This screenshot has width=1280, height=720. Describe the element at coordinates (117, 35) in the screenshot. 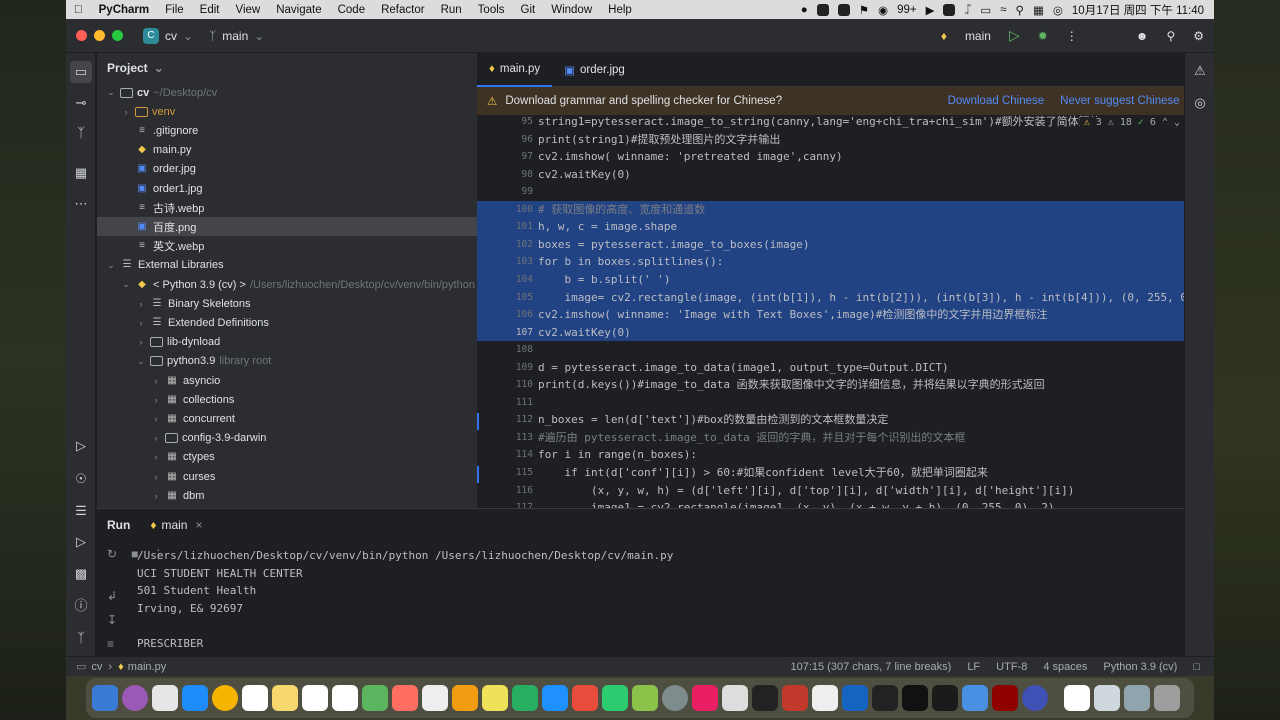

I see `zoom-window-button` at that location.